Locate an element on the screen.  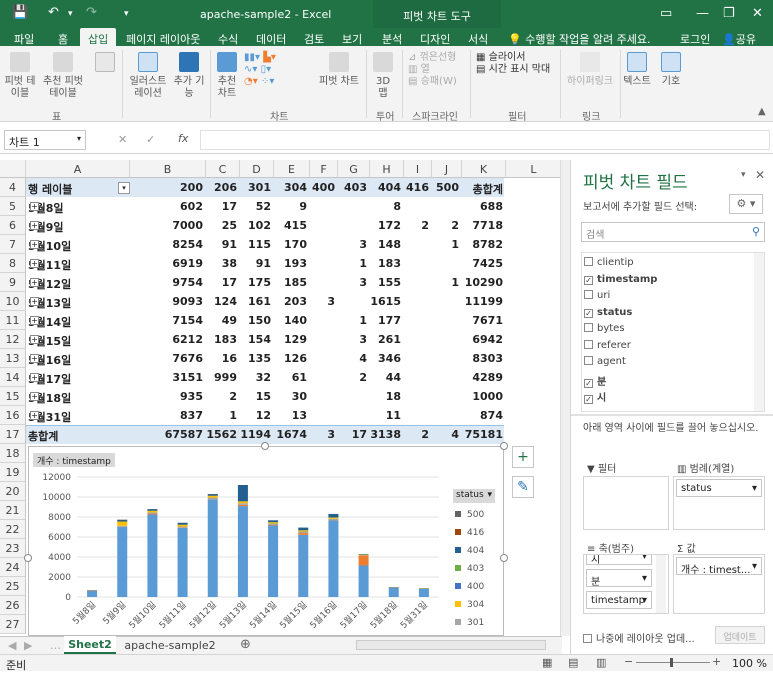
vertical-scrollbar is located at coordinates (565, 398).